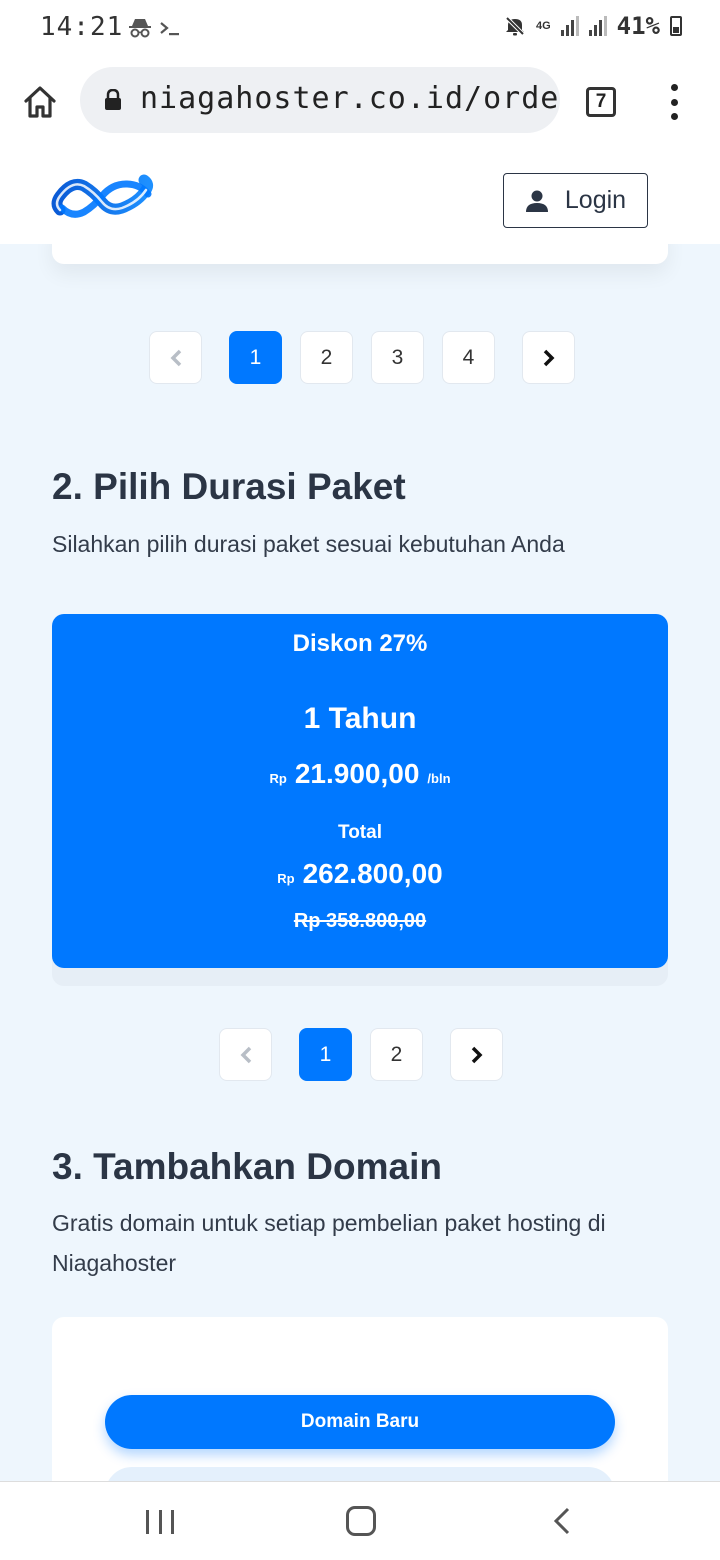 The height and width of the screenshot is (1560, 720). What do you see at coordinates (674, 102) in the screenshot?
I see `more-menu-icon` at bounding box center [674, 102].